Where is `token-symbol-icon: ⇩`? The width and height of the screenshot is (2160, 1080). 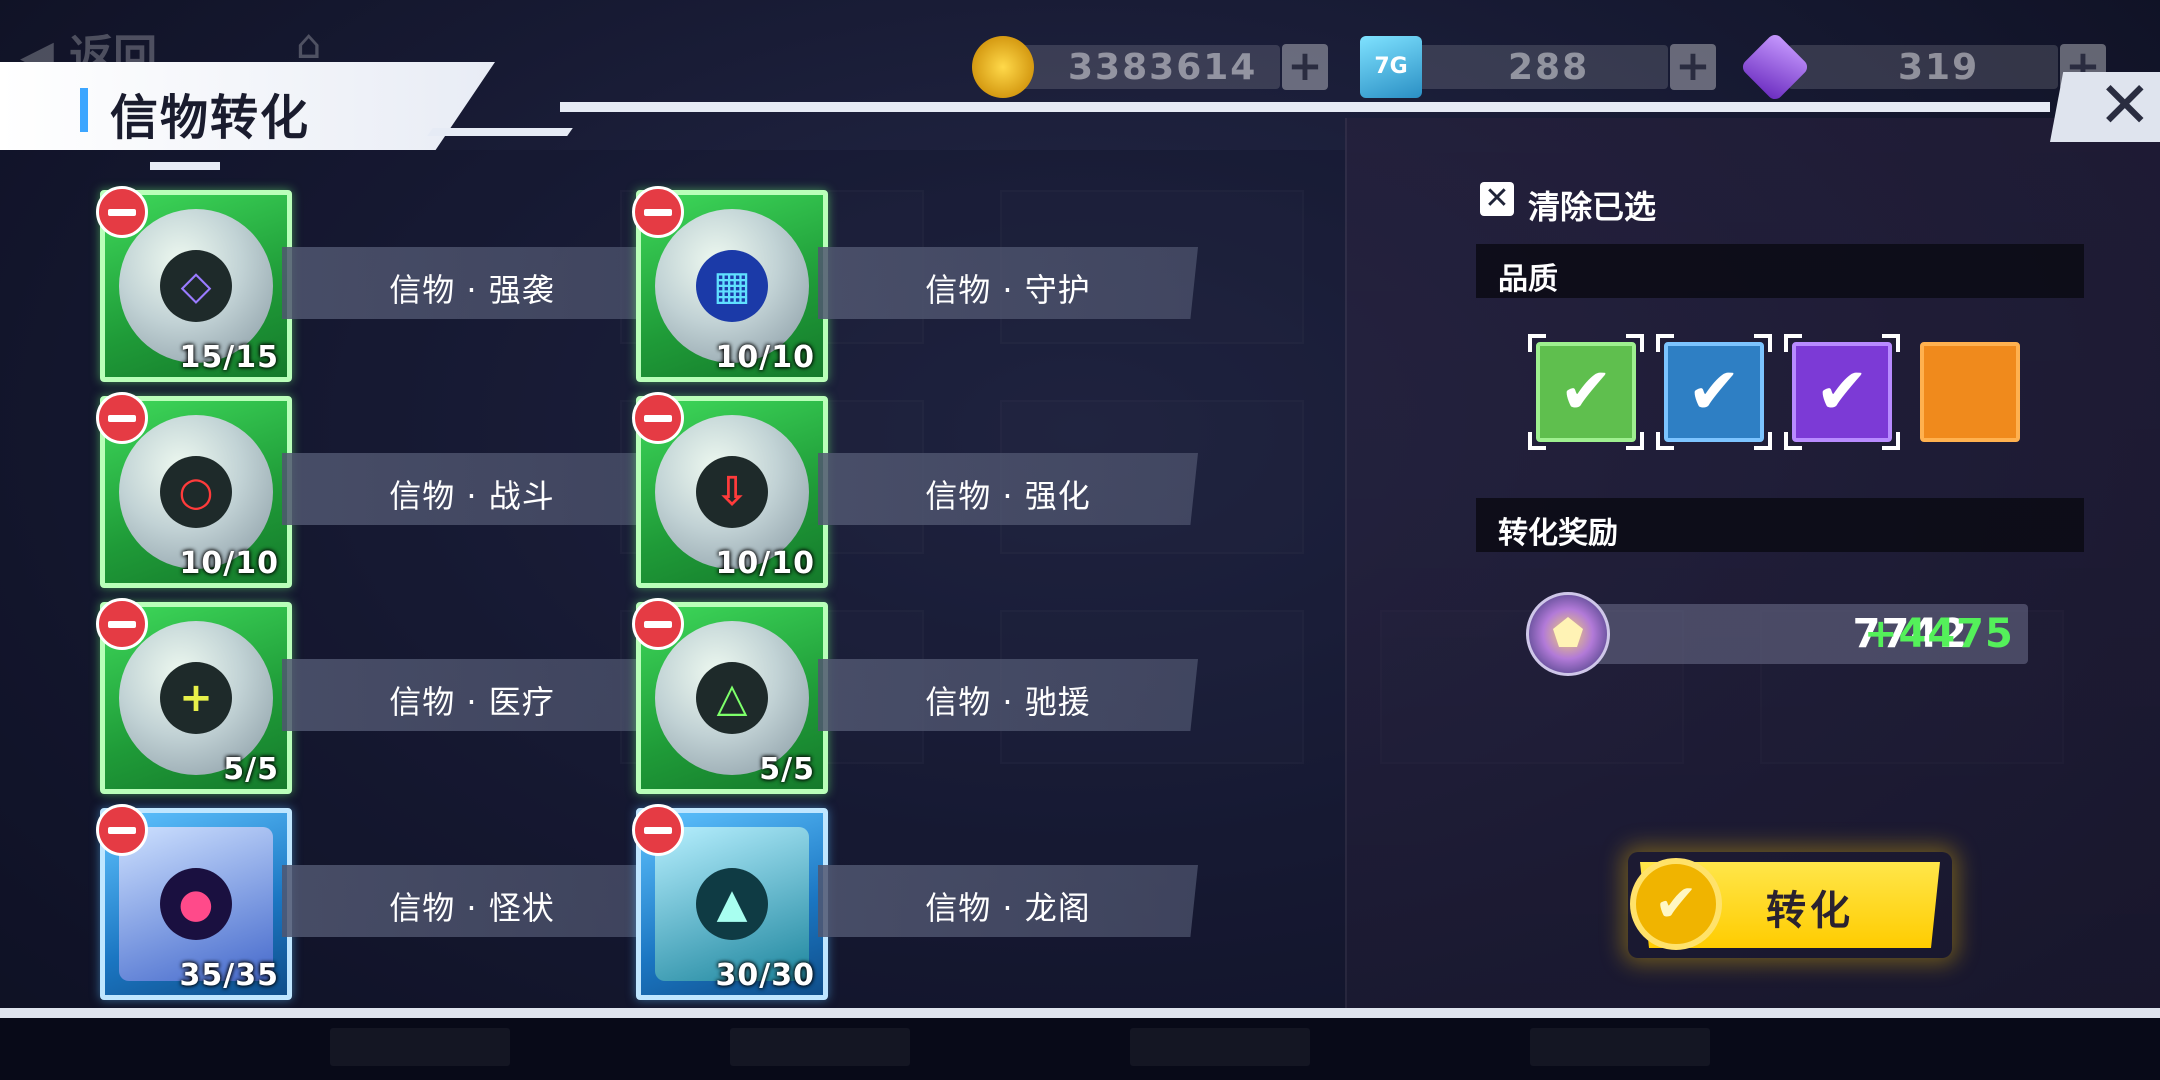 token-symbol-icon: ⇩ is located at coordinates (732, 492).